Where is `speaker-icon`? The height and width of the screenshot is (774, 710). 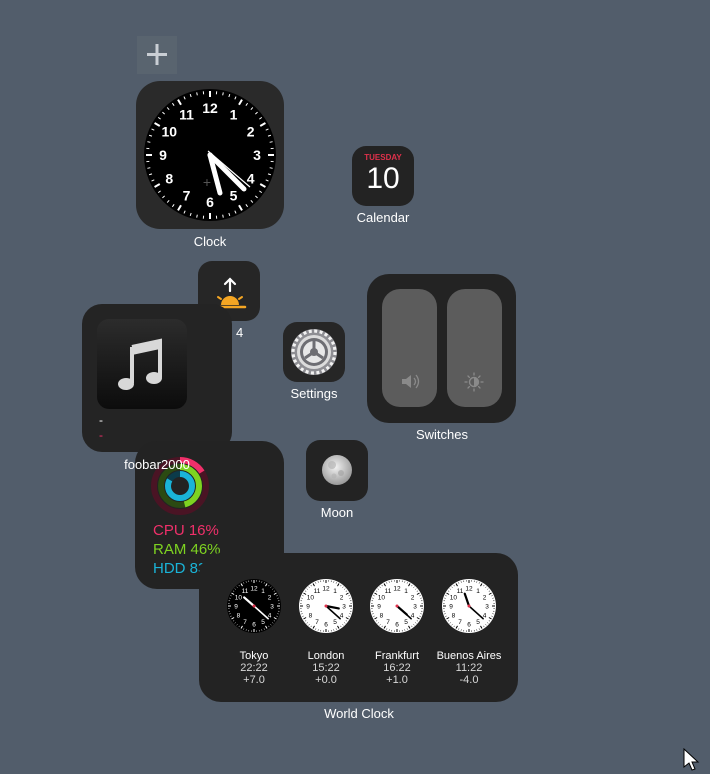 speaker-icon is located at coordinates (409, 348).